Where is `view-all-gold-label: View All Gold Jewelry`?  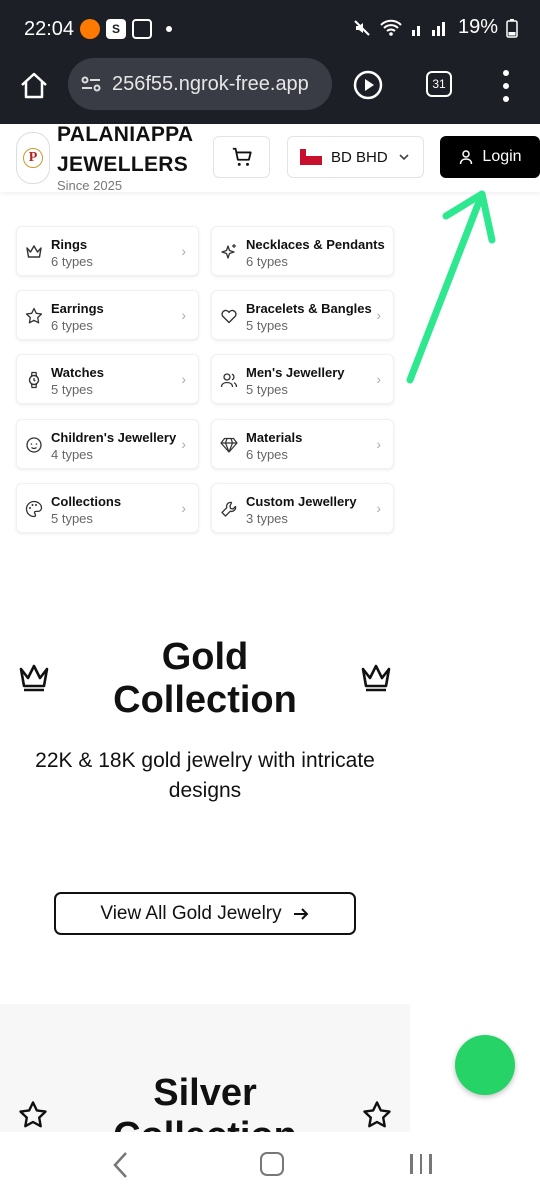
view-all-gold-label: View All Gold Jewelry is located at coordinates (191, 913).